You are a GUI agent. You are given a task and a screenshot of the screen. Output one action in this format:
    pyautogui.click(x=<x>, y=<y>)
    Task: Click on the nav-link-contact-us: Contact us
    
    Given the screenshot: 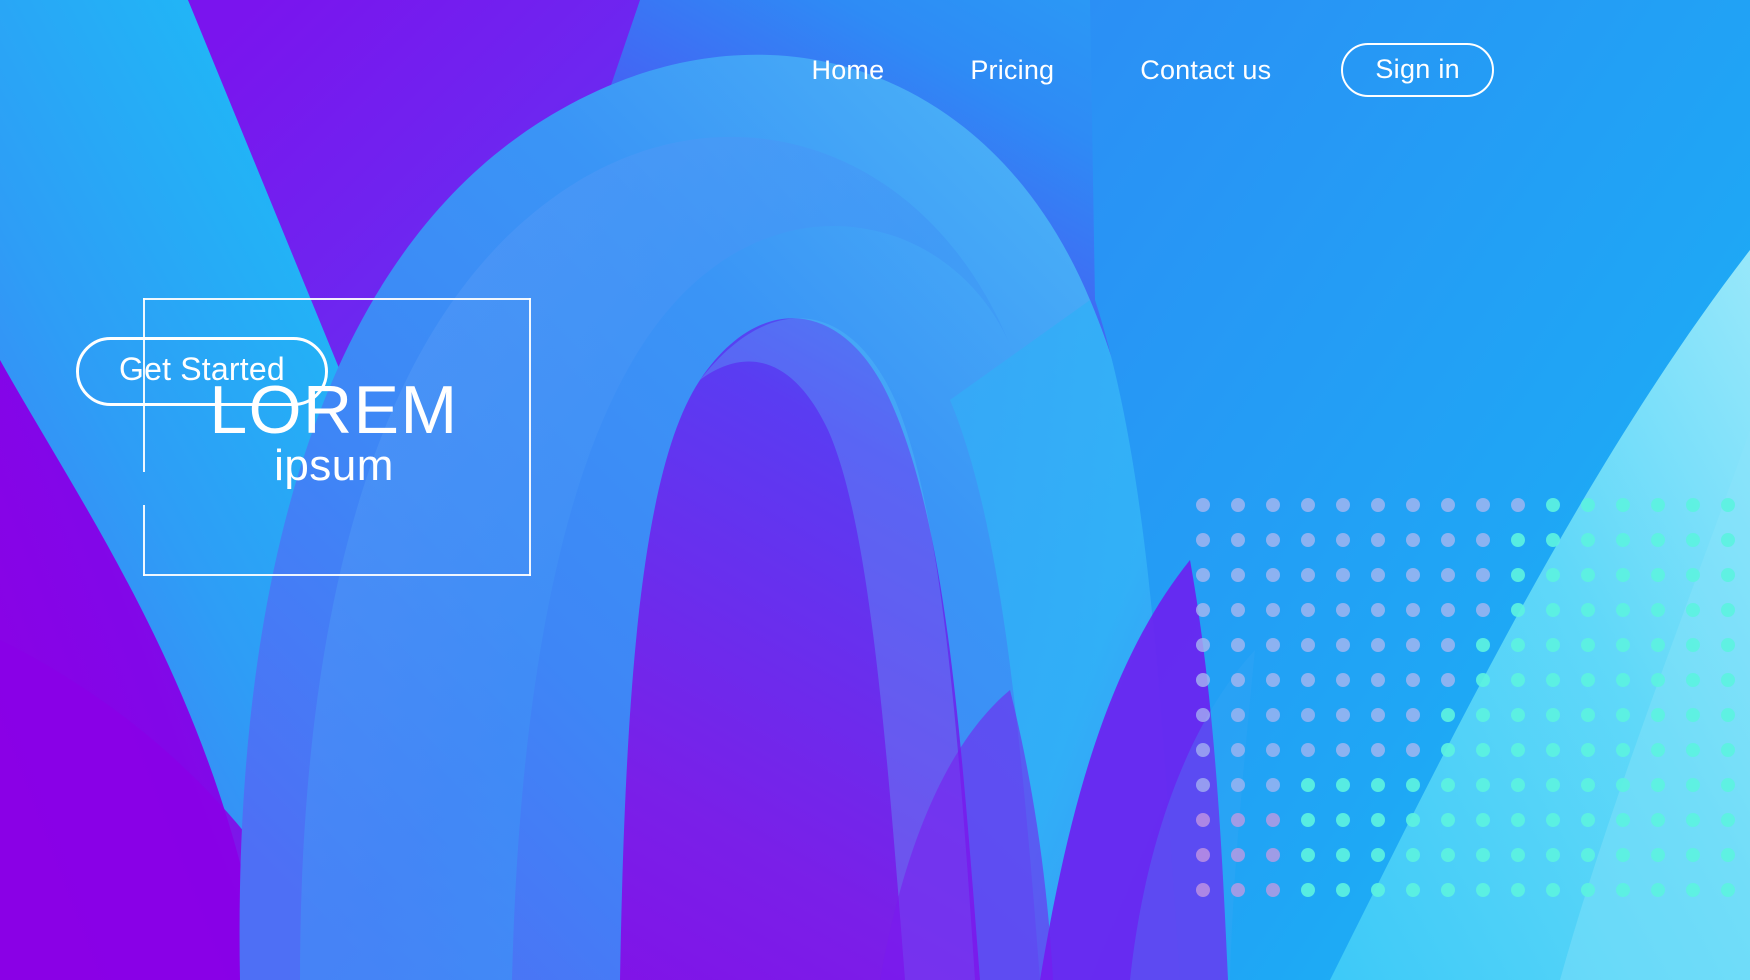 What is the action you would take?
    pyautogui.click(x=1205, y=70)
    